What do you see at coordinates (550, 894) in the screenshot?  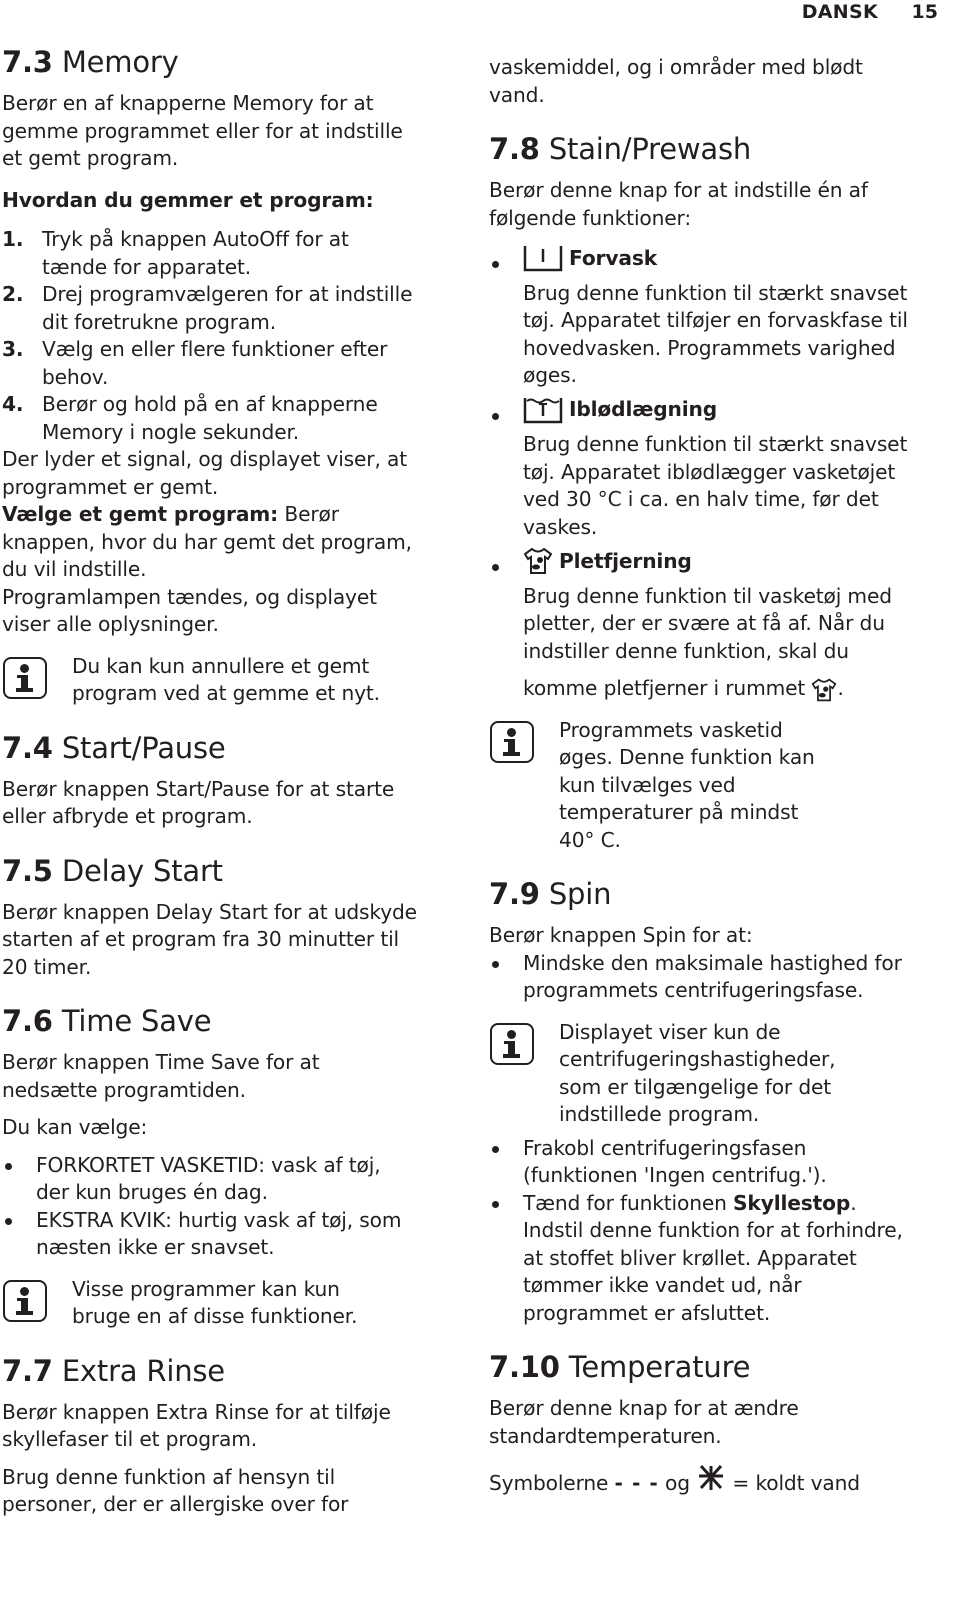 I see `section-heading: 7.9 Spin` at bounding box center [550, 894].